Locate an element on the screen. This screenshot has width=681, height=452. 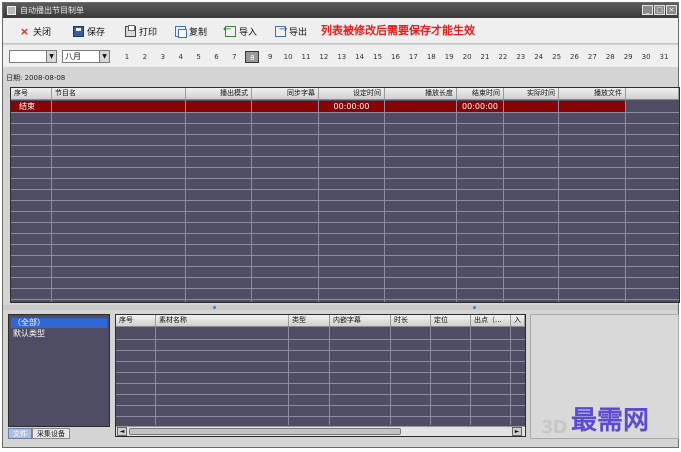
close-button-label: 关闭 is located at coordinates (42, 32).